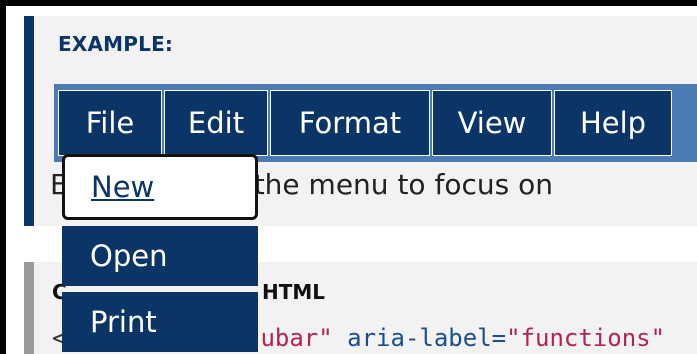  I want to click on menuitem-new: New, so click(160, 187).